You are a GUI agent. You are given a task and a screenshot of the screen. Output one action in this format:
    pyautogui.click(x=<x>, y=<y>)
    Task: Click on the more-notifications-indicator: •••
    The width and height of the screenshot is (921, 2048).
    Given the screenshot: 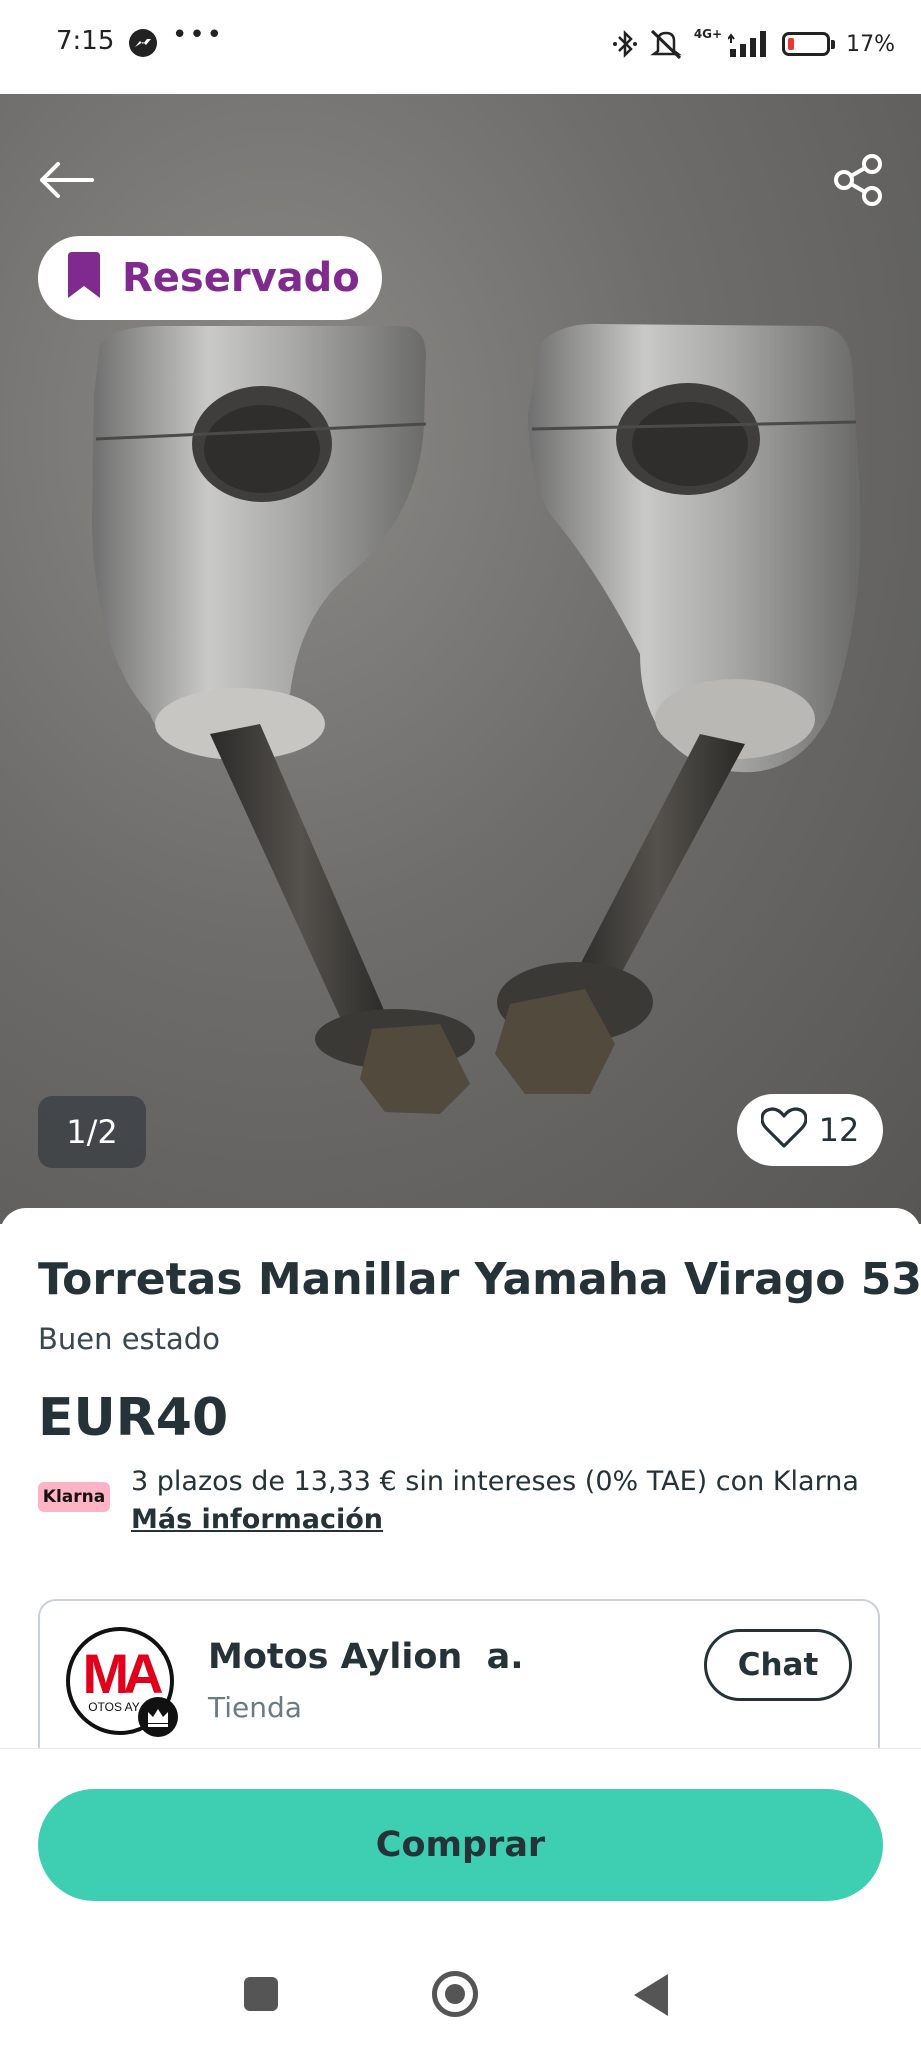 What is the action you would take?
    pyautogui.click(x=198, y=35)
    